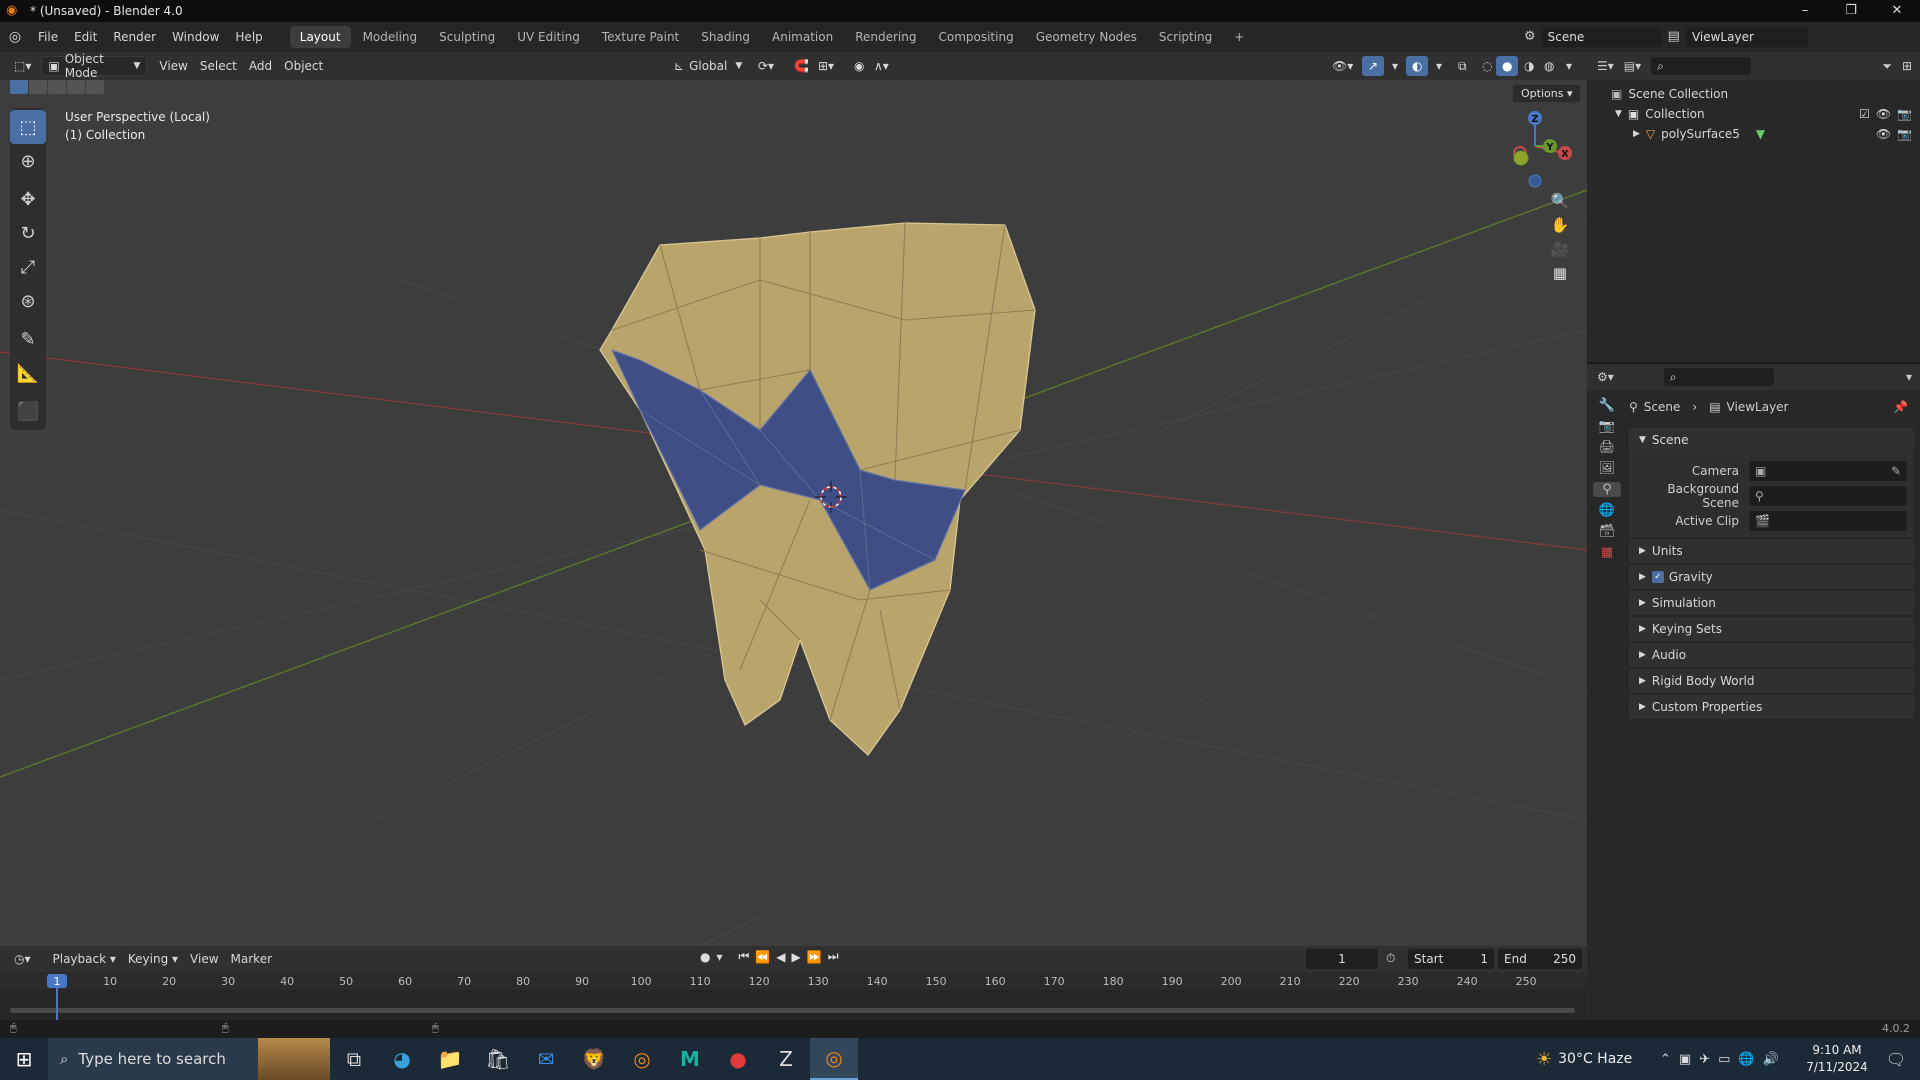  I want to click on prev-keyframe-icon: ⏪, so click(762, 957).